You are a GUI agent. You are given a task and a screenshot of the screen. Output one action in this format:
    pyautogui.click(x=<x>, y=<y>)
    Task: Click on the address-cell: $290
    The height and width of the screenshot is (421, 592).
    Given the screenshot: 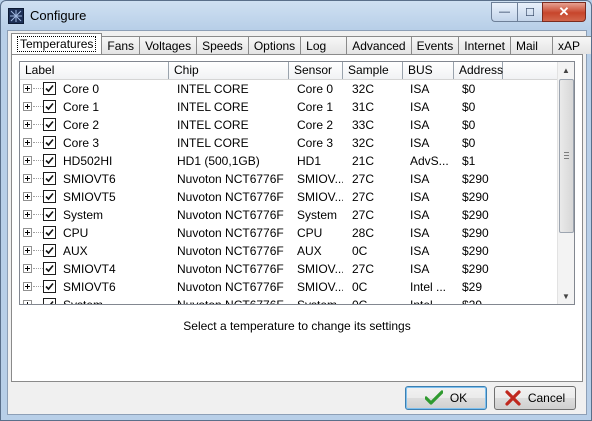 What is the action you would take?
    pyautogui.click(x=475, y=215)
    